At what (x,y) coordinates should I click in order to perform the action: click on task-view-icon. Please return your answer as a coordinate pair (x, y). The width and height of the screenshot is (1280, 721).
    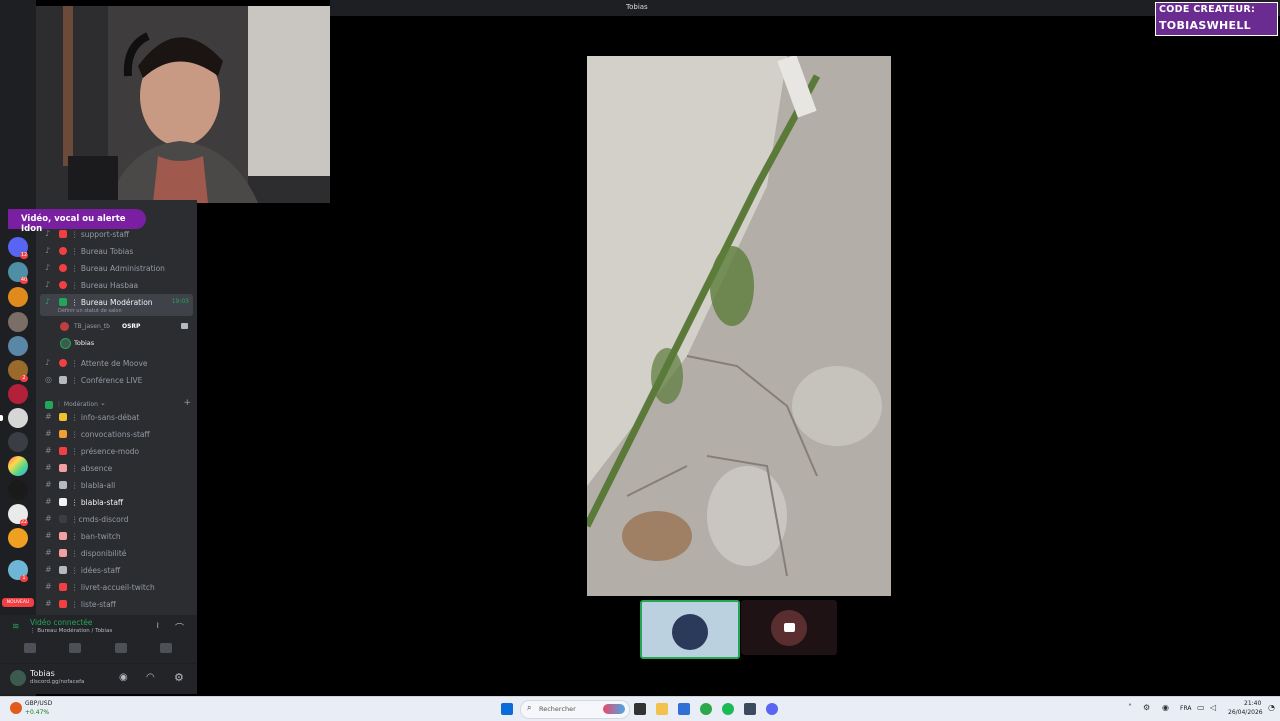
    Looking at the image, I should click on (640, 709).